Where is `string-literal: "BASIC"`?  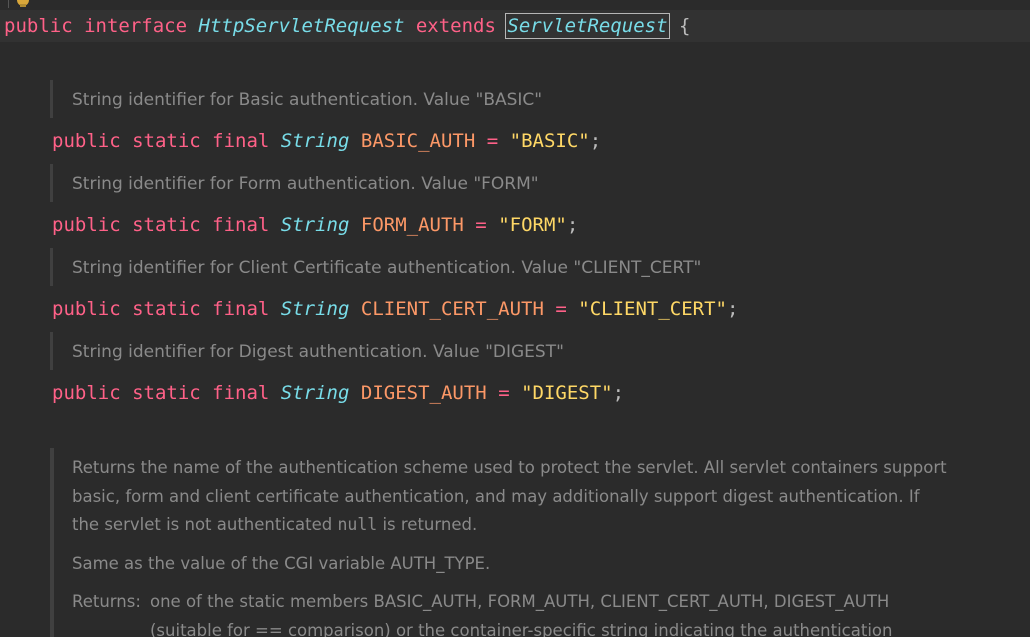
string-literal: "BASIC" is located at coordinates (549, 141).